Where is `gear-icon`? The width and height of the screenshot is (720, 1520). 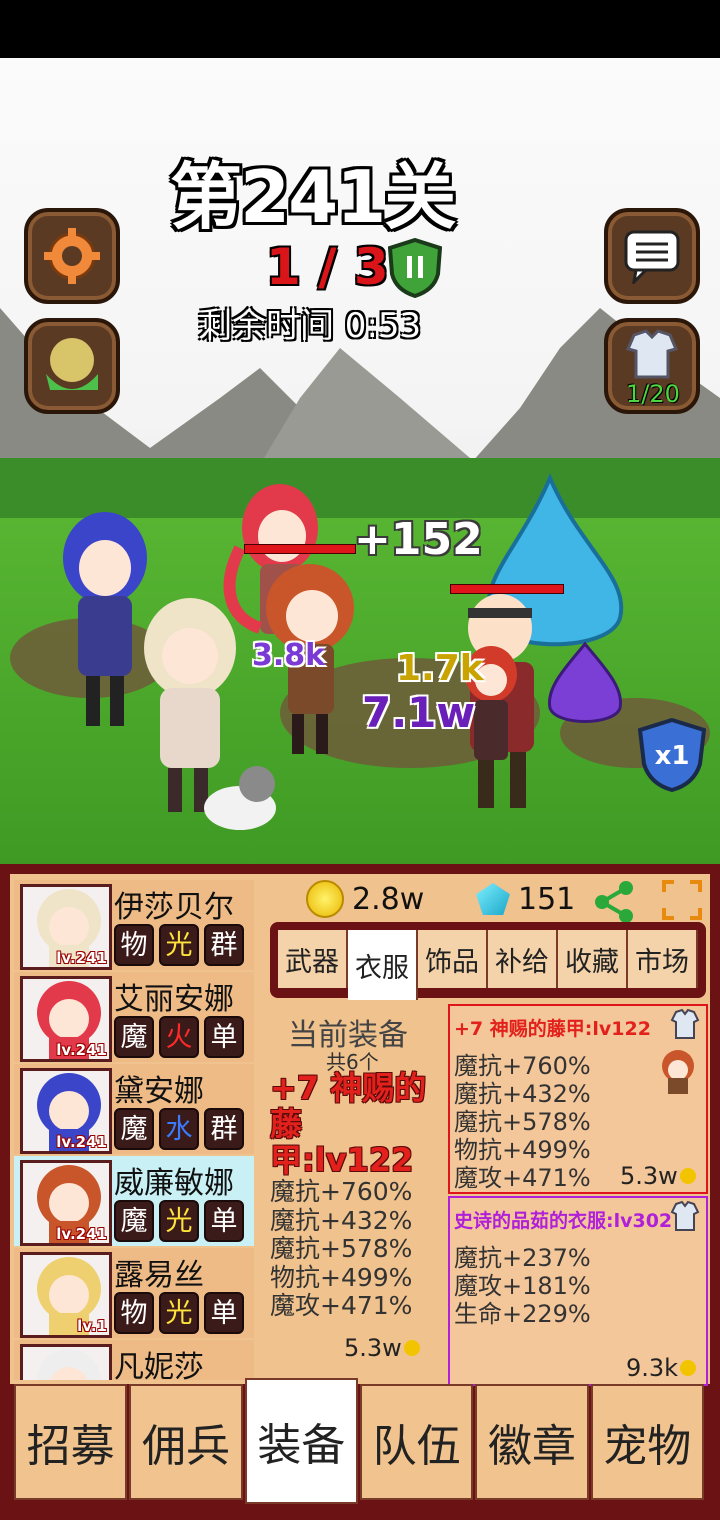 gear-icon is located at coordinates (72, 256).